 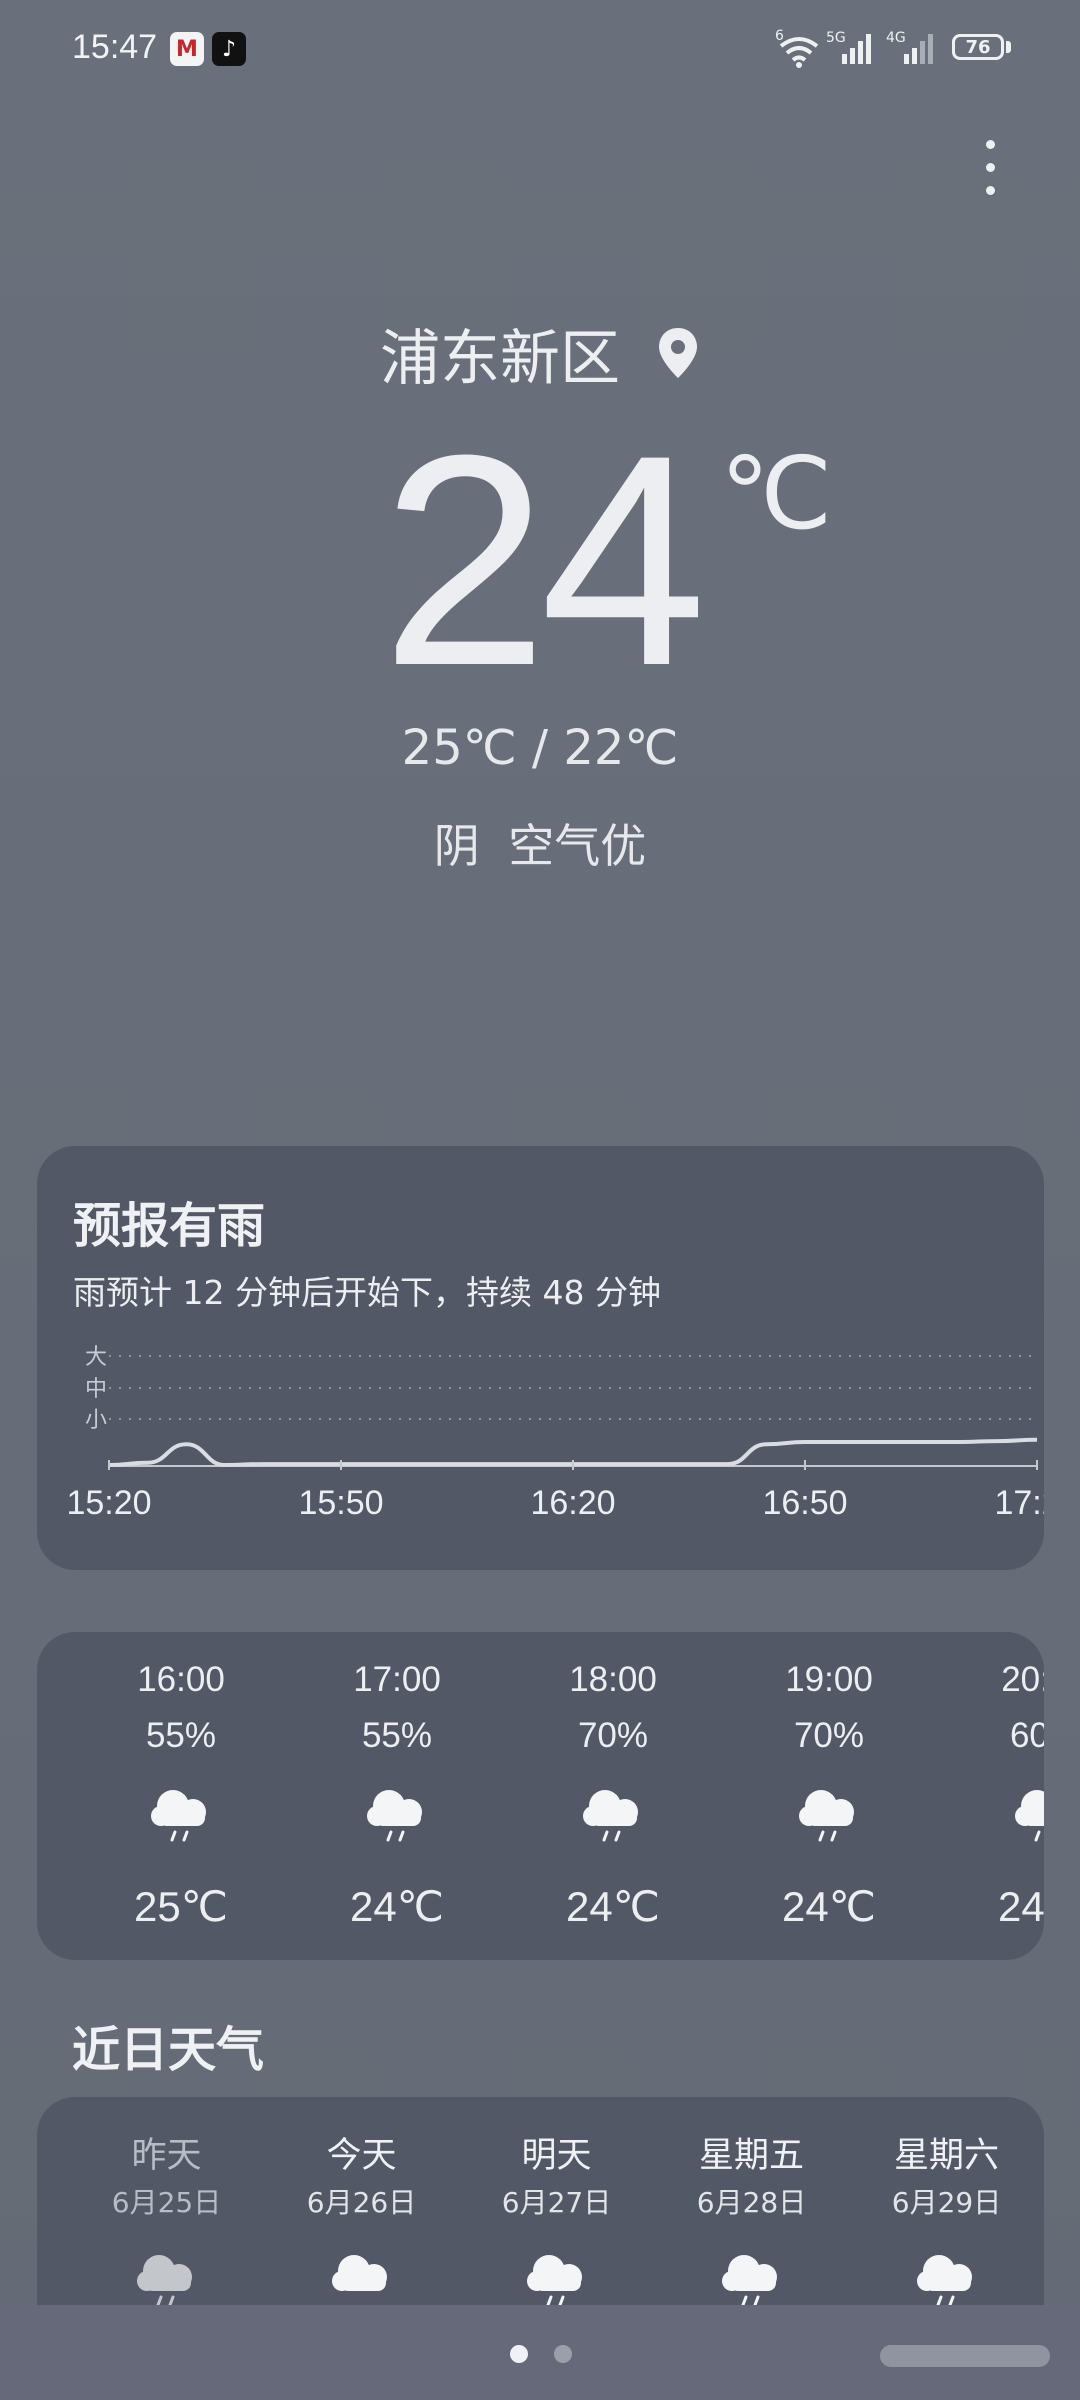 What do you see at coordinates (397, 1679) in the screenshot?
I see `hourly-time: 17:00` at bounding box center [397, 1679].